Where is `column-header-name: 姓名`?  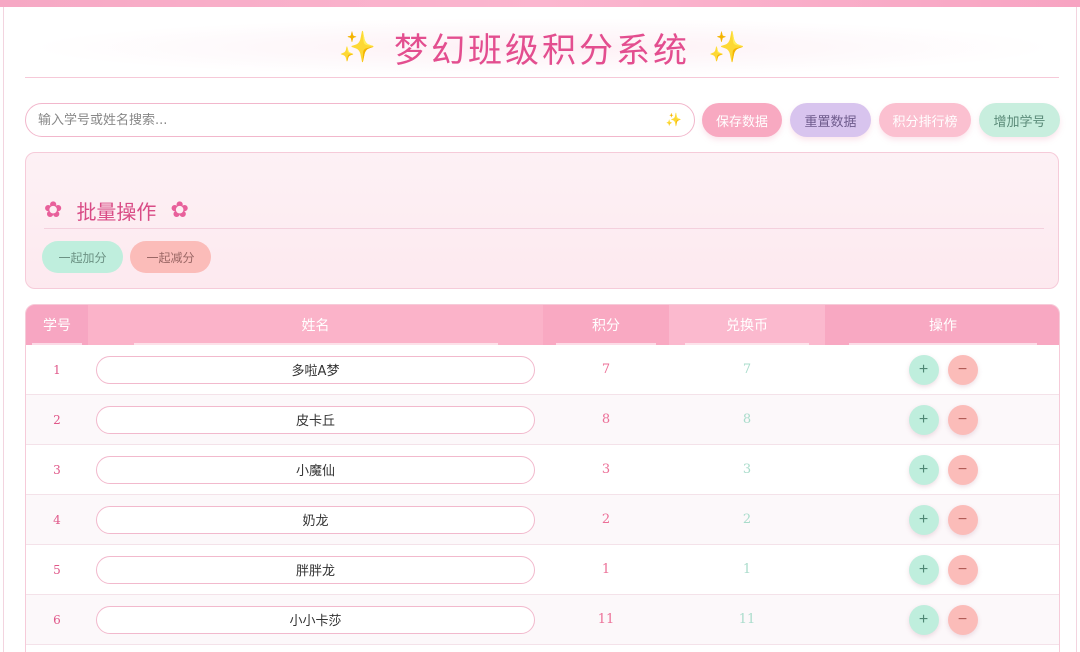
column-header-name: 姓名 is located at coordinates (315, 325).